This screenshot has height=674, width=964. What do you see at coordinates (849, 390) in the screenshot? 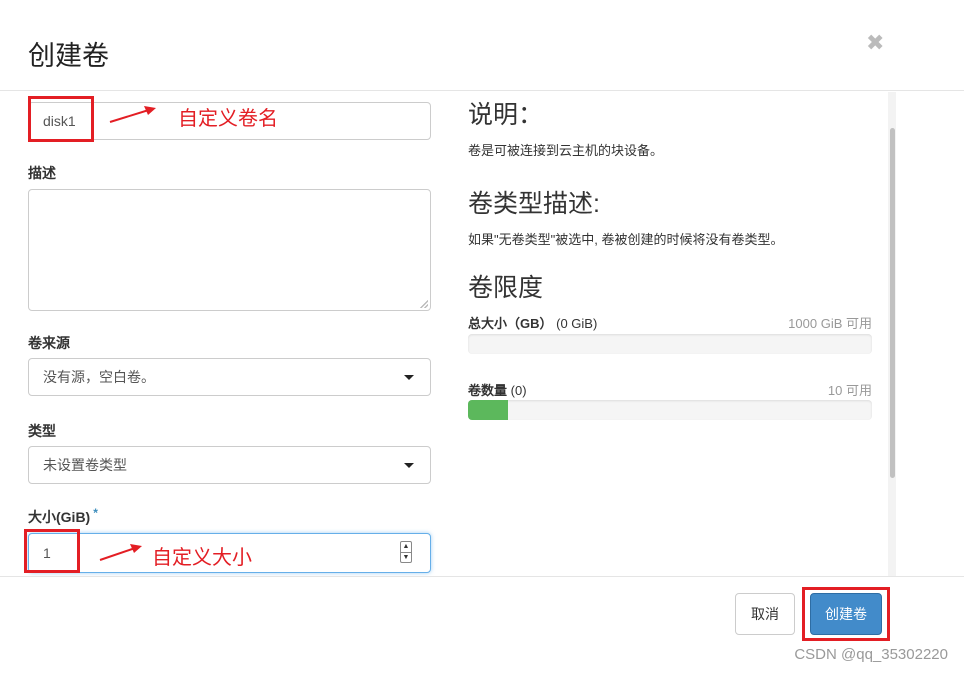
I see `volume-count-available: 10 可用` at bounding box center [849, 390].